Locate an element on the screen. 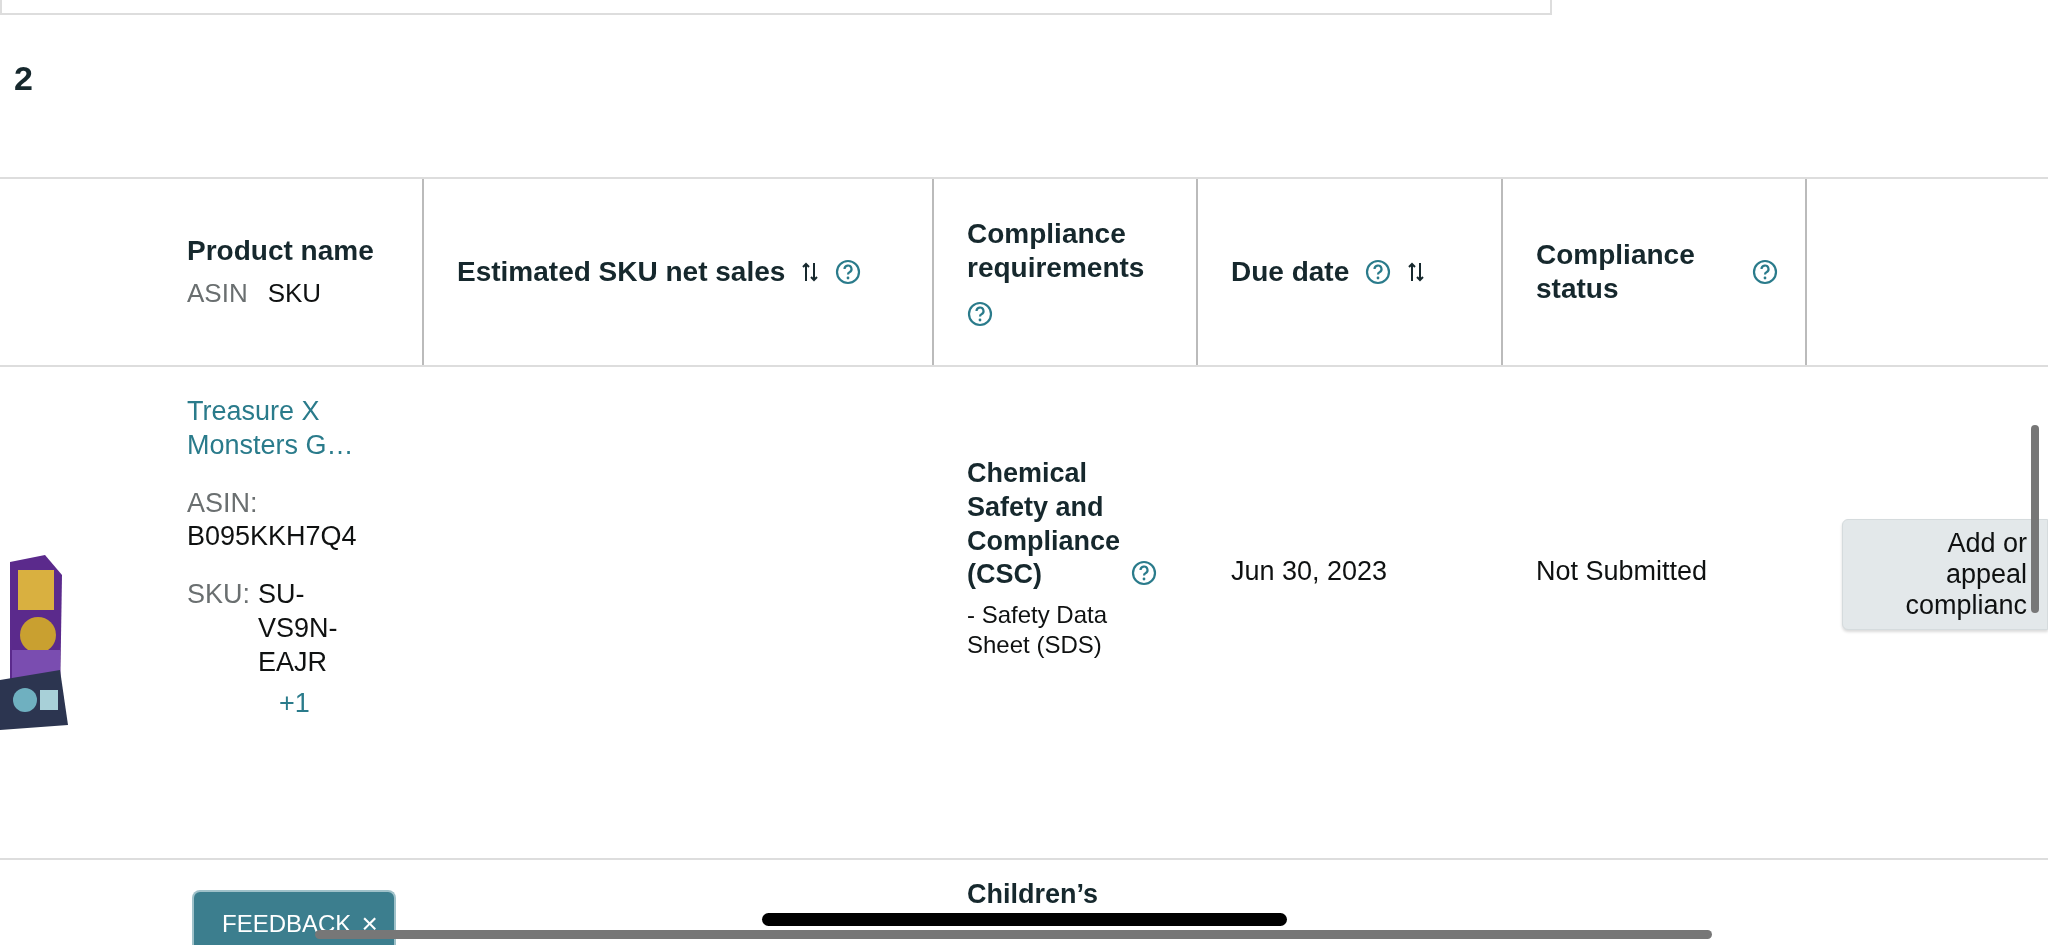 The image size is (2048, 945). close-button: × is located at coordinates (369, 924).